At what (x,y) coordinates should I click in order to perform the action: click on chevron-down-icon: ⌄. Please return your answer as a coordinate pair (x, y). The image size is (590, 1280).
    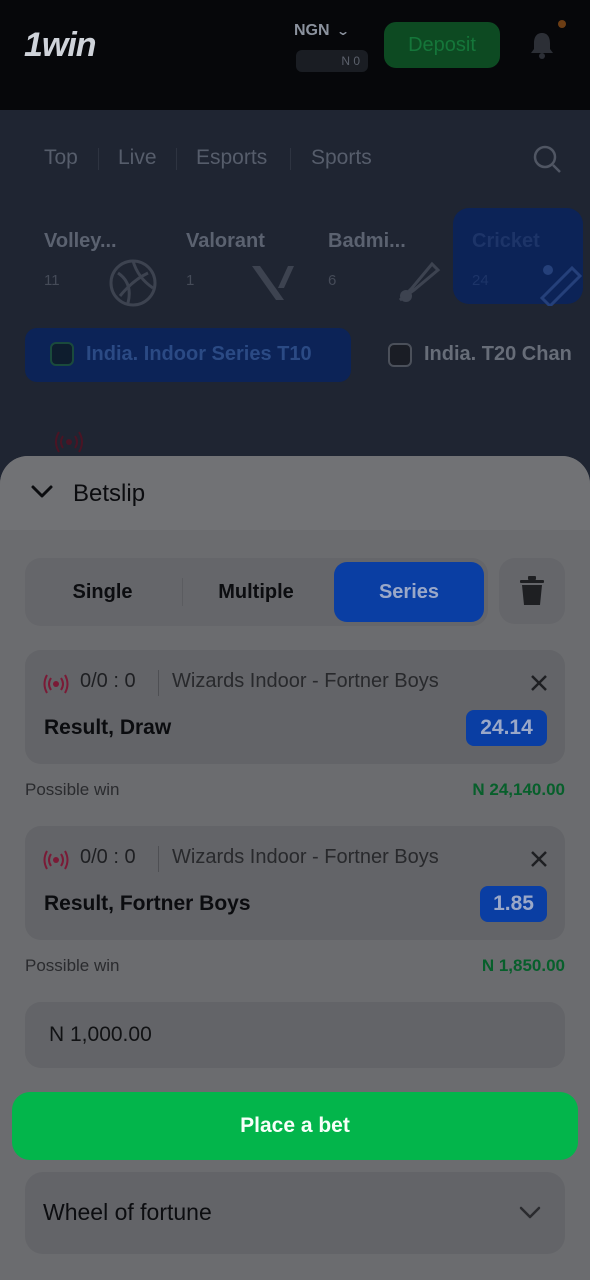
    Looking at the image, I should click on (342, 31).